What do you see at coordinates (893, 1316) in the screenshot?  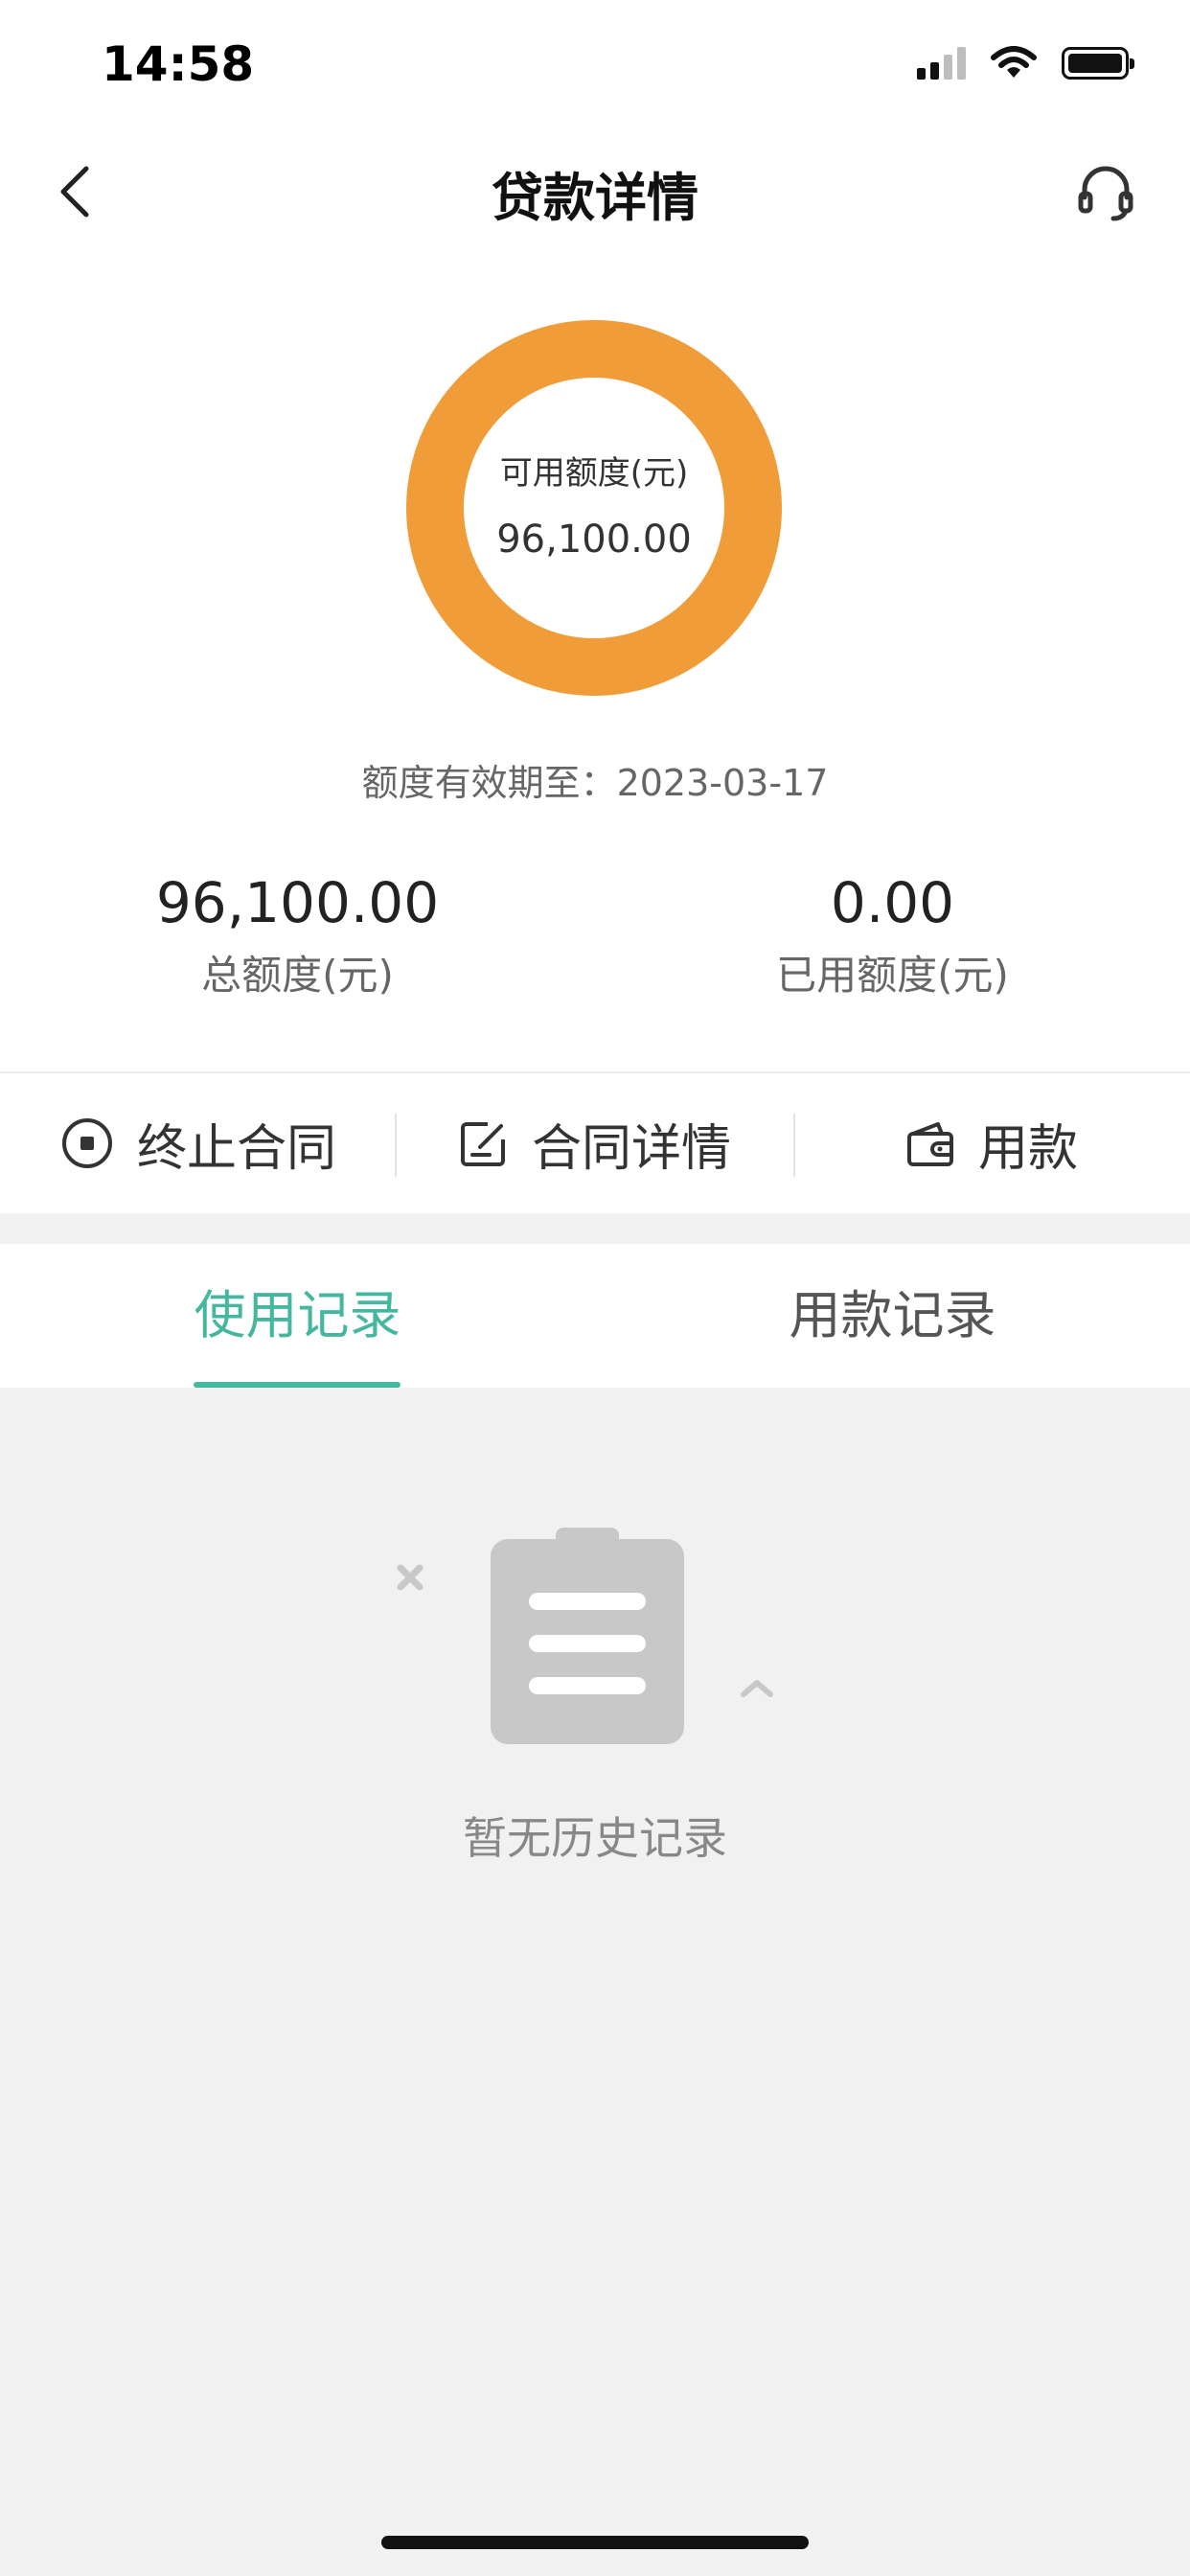 I see `tab-fund-records: 用款记录` at bounding box center [893, 1316].